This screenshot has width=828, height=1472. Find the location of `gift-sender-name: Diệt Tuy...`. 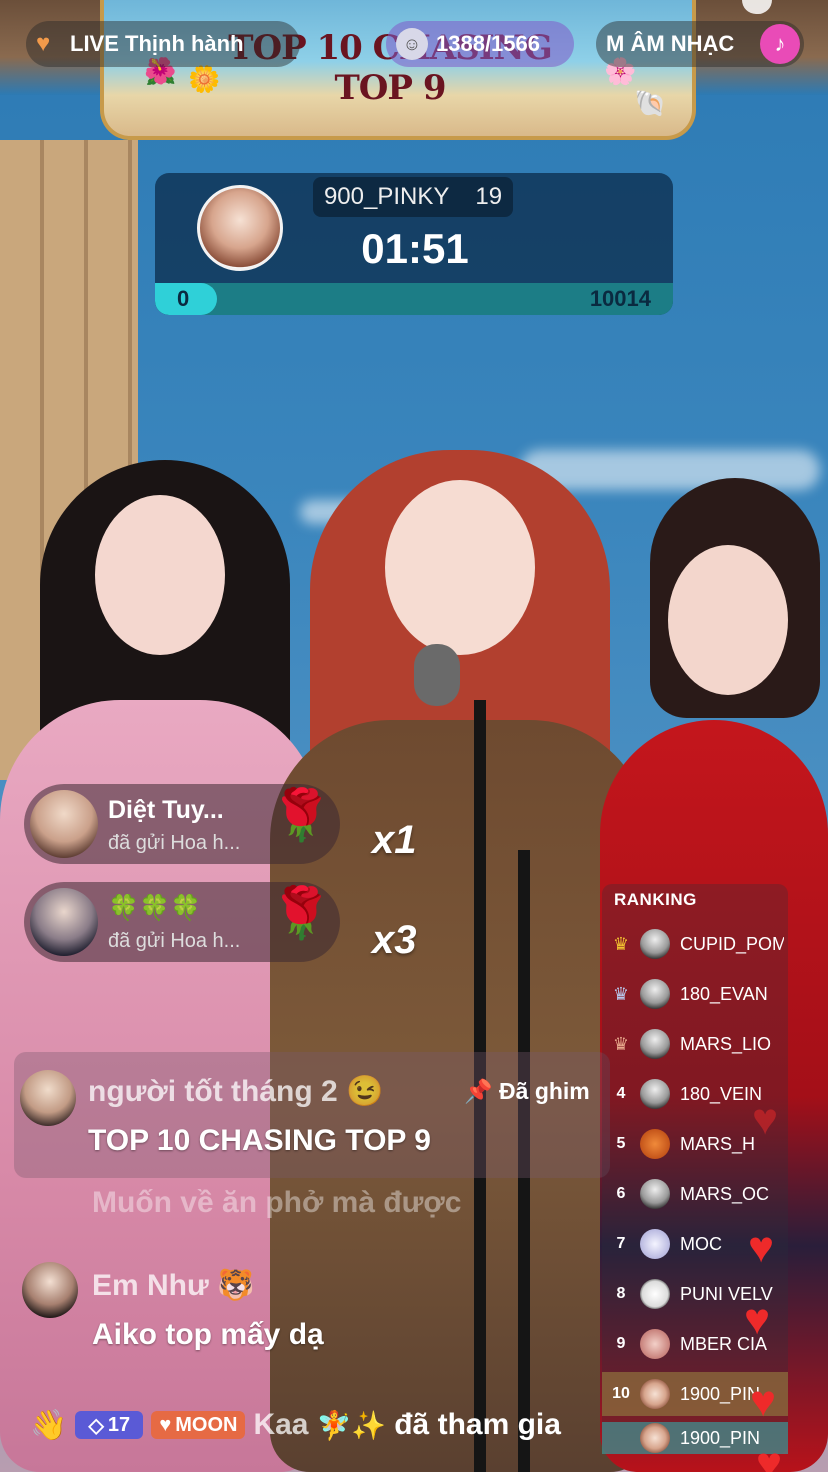

gift-sender-name: Diệt Tuy... is located at coordinates (166, 810).